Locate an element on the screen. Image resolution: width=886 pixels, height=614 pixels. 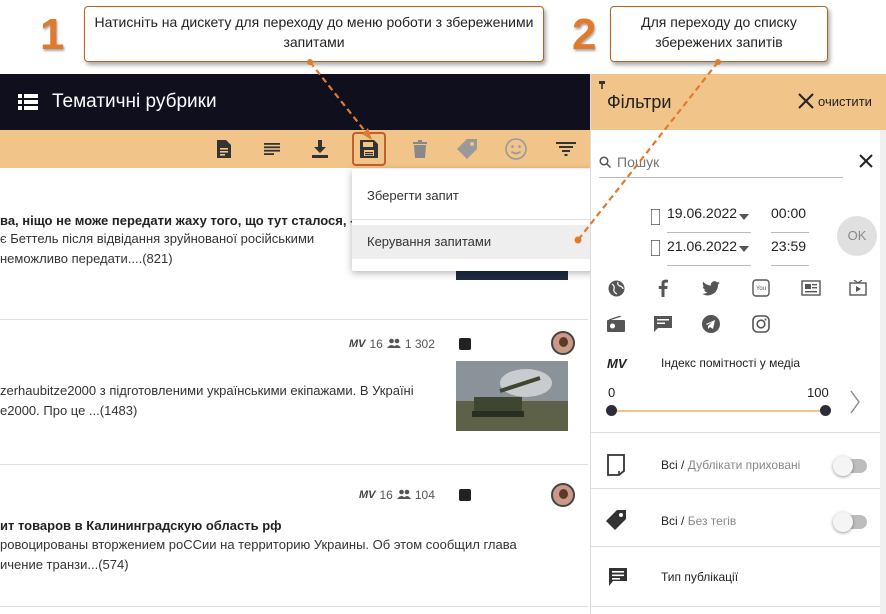
news-3-mv-label: MV is located at coordinates (367, 495).